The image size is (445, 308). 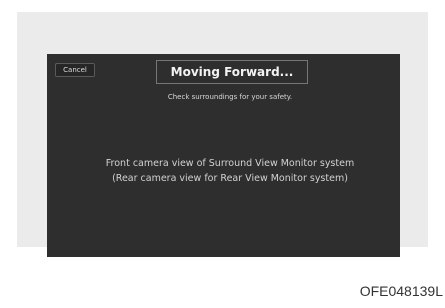 What do you see at coordinates (75, 70) in the screenshot?
I see `cancel-button: Cancel` at bounding box center [75, 70].